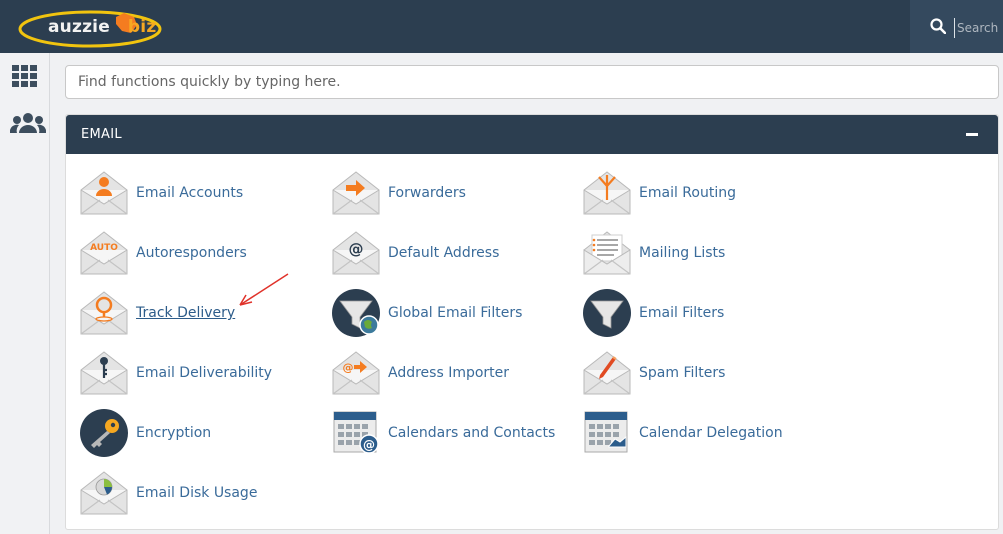  What do you see at coordinates (356, 432) in the screenshot?
I see `calendars-contacts-icon: @` at bounding box center [356, 432].